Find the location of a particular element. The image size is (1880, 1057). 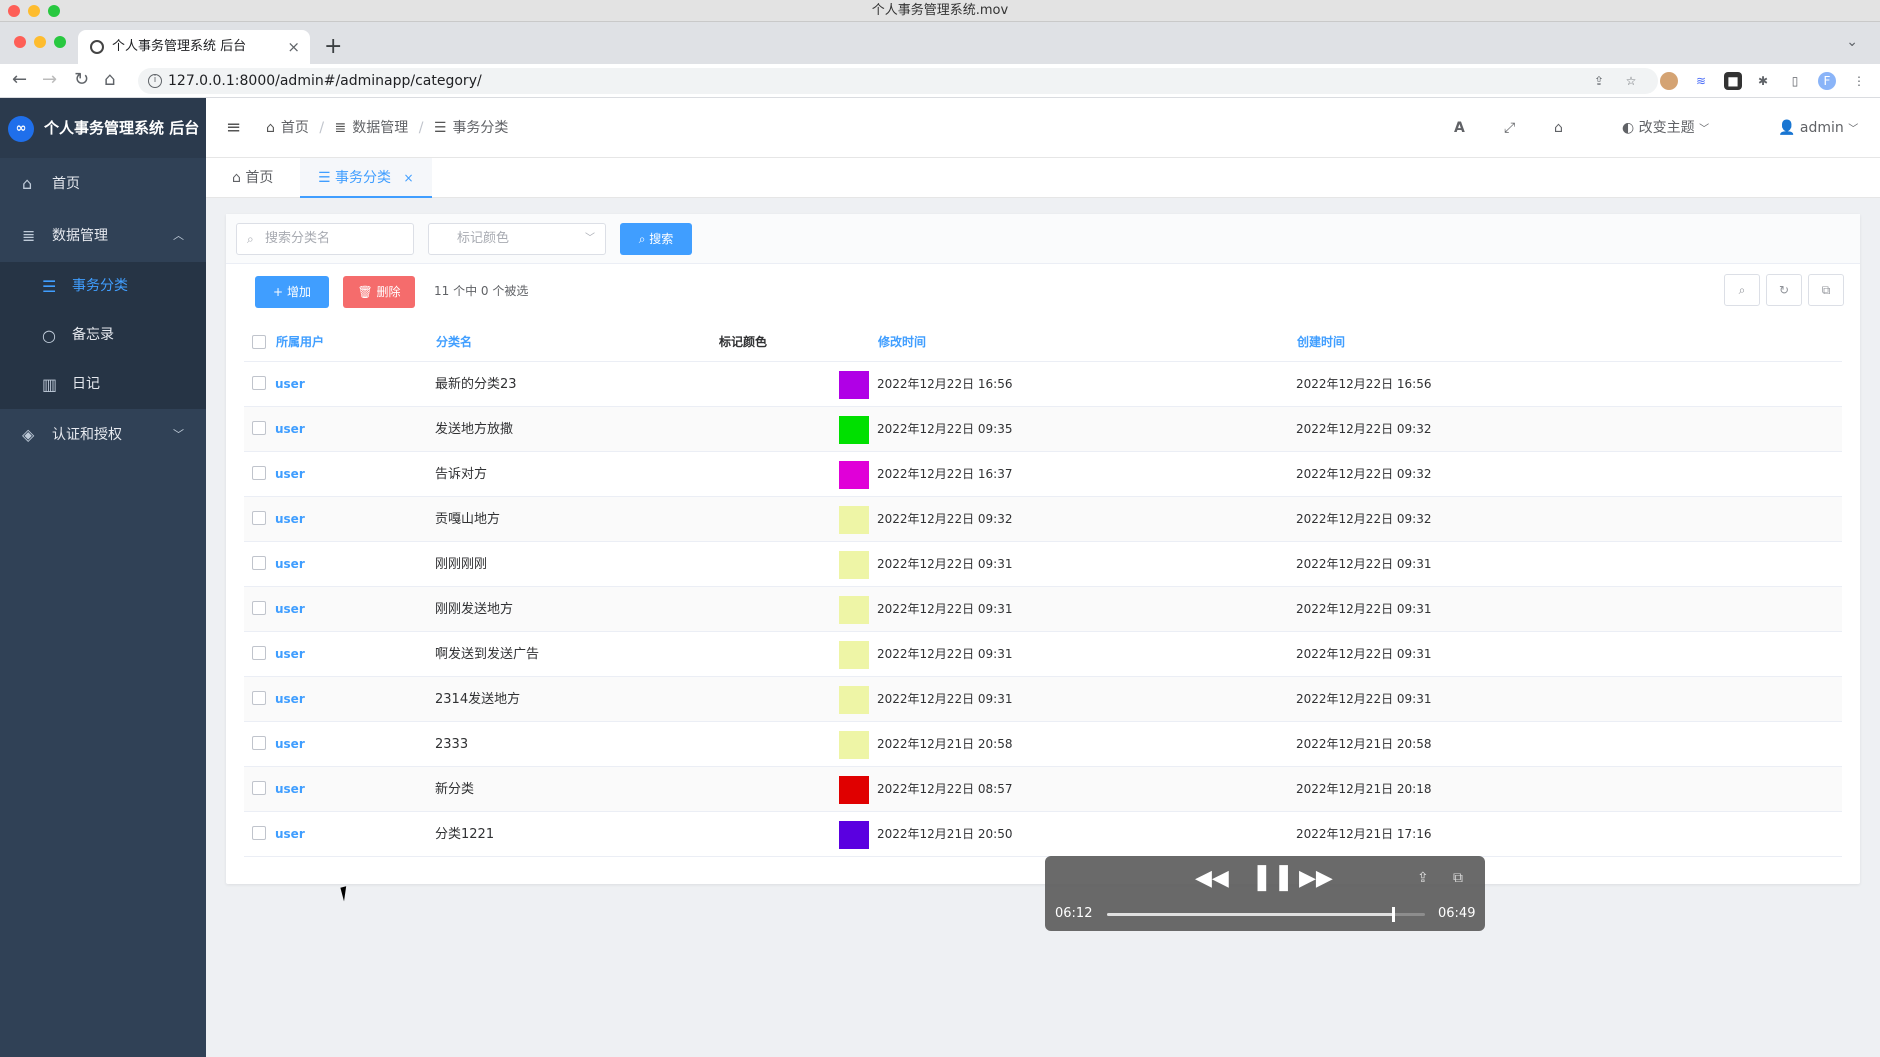

rewind-icon: ◀◀ is located at coordinates (1212, 878).